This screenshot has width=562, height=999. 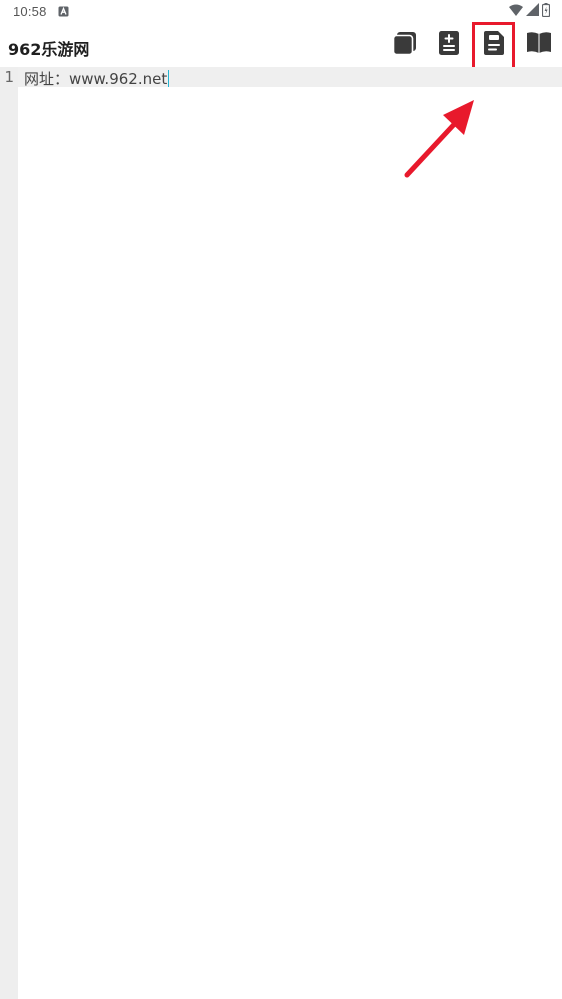 I want to click on add-document-button, so click(x=449, y=45).